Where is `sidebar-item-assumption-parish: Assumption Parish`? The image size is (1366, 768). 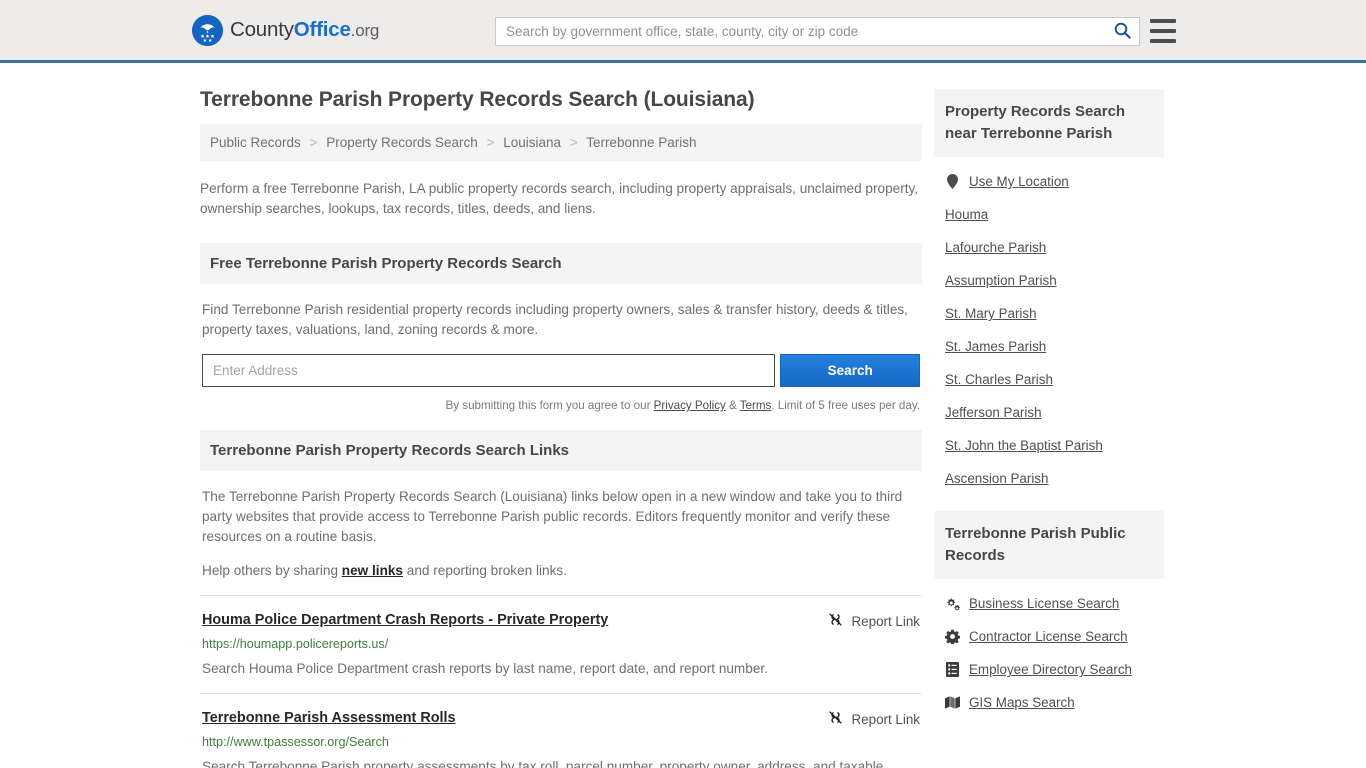
sidebar-item-assumption-parish: Assumption Parish is located at coordinates (1049, 280).